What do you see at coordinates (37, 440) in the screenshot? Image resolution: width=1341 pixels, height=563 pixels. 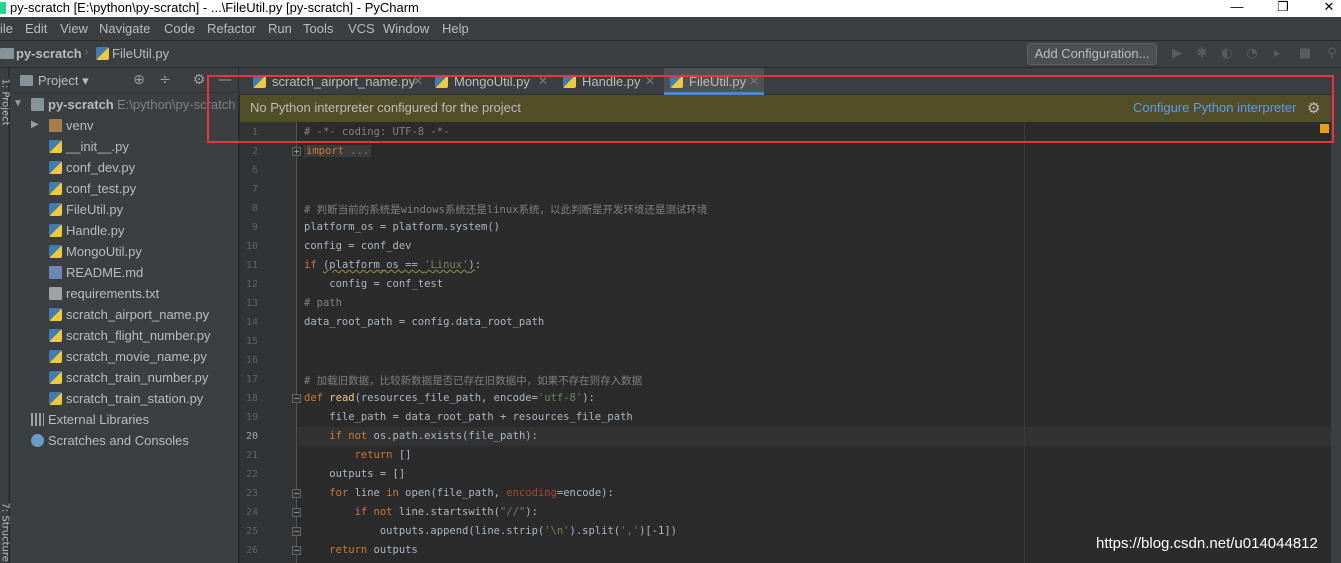 I see `scratches-icon` at bounding box center [37, 440].